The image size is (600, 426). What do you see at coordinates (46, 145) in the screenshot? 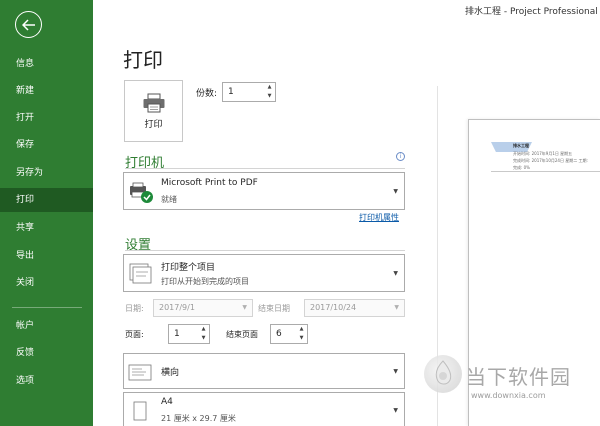
I see `sidebar-item-save: 保存` at bounding box center [46, 145].